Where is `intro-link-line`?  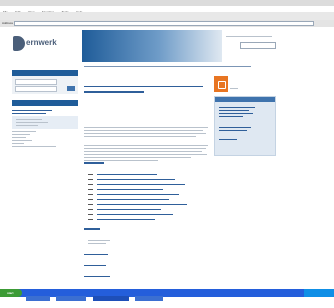
intro-link-line is located at coordinates (144, 86).